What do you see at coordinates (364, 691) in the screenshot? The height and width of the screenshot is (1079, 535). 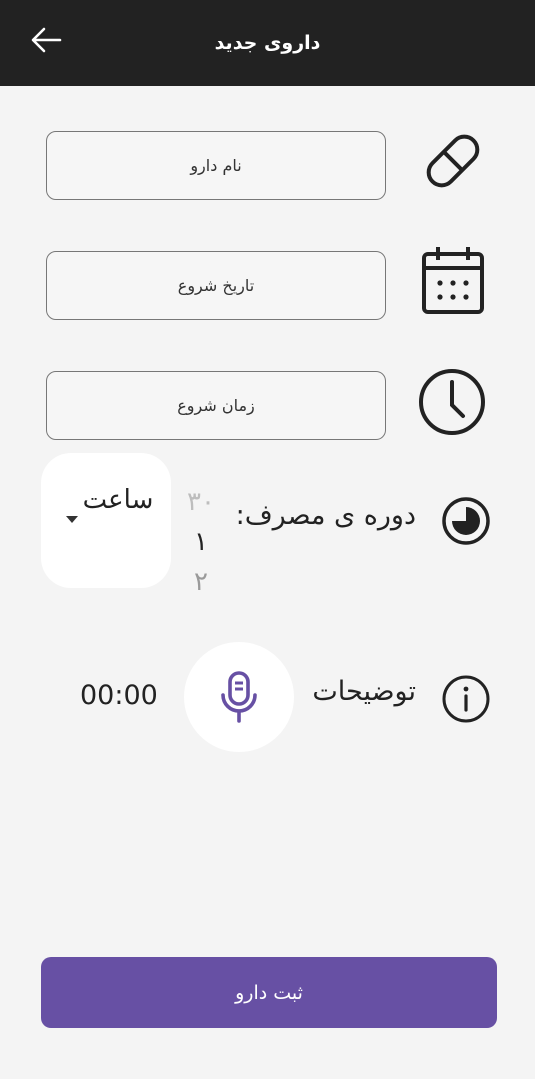 I see `notes-label: توضیحات` at bounding box center [364, 691].